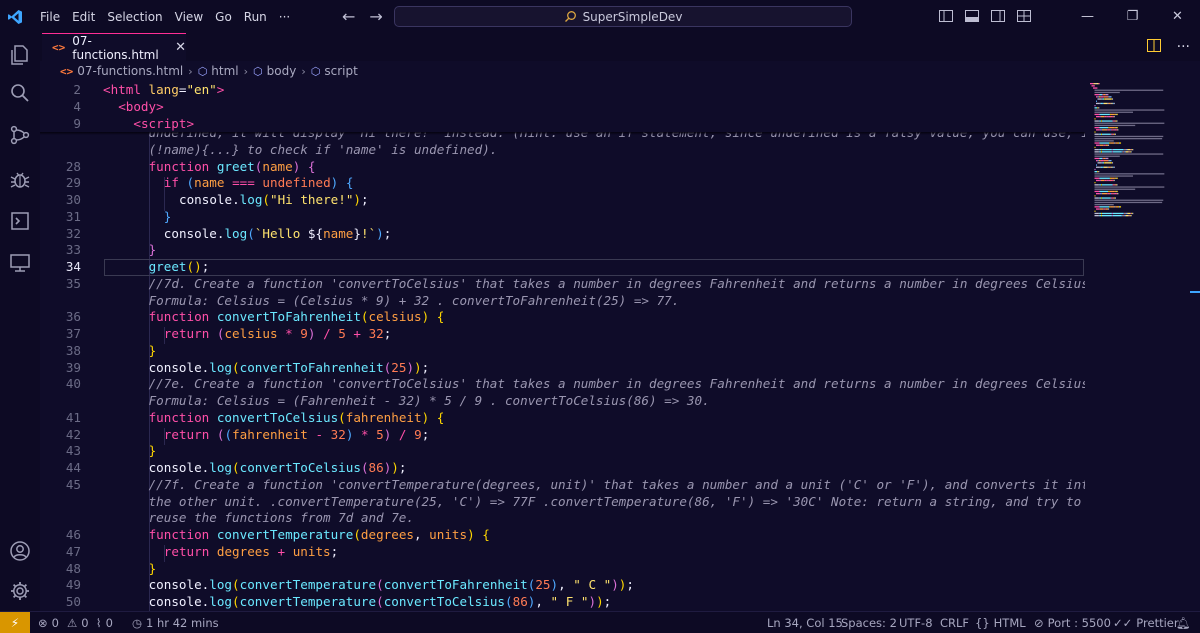 The height and width of the screenshot is (633, 1200). I want to click on ports-indicator: ⌇ 0, so click(104, 622).